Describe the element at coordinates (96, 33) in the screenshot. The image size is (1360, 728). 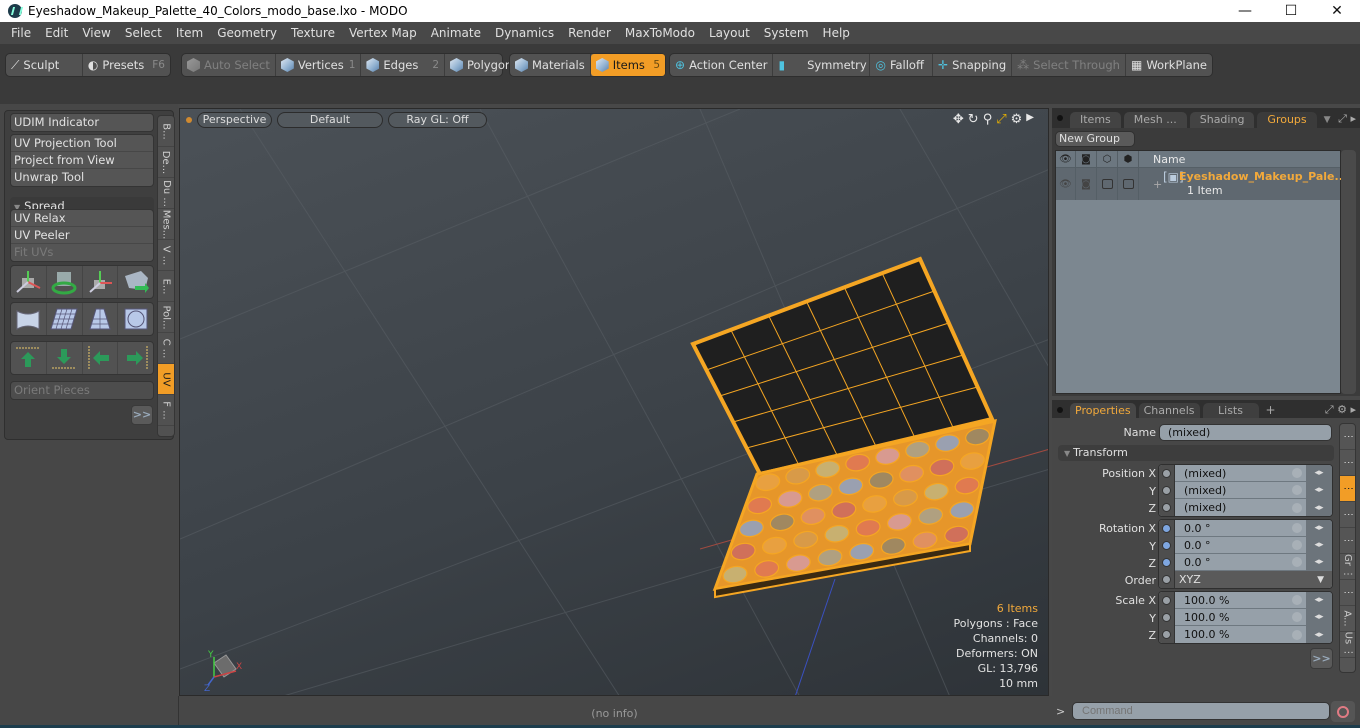
I see `menu-view: View` at that location.